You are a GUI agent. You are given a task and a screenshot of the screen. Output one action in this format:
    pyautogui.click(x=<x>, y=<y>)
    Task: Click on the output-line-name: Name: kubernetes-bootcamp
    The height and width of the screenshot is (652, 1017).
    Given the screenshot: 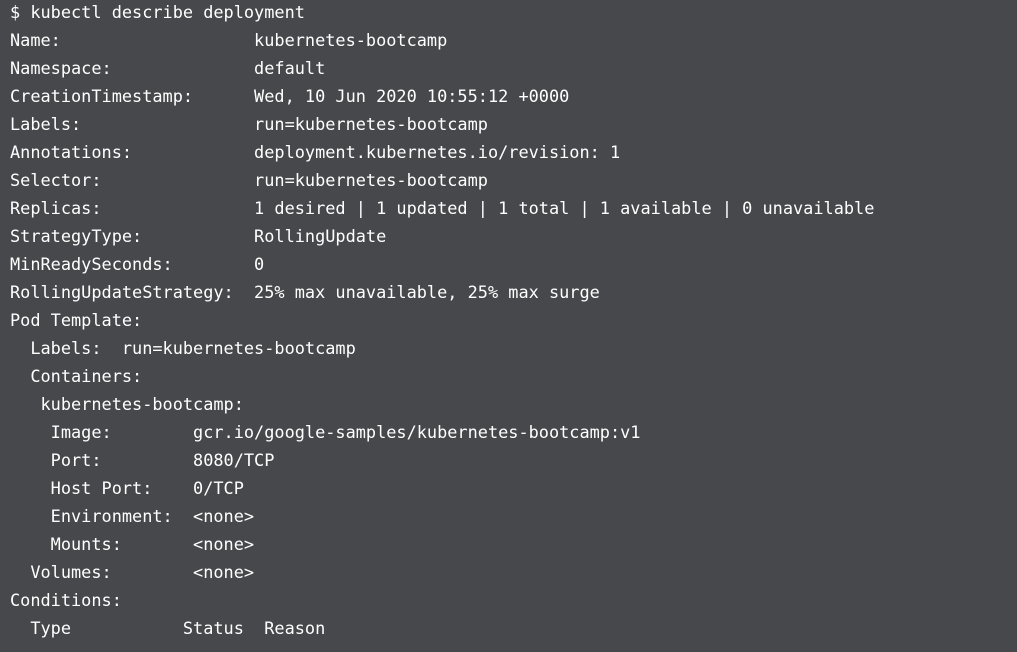 What is the action you would take?
    pyautogui.click(x=229, y=40)
    